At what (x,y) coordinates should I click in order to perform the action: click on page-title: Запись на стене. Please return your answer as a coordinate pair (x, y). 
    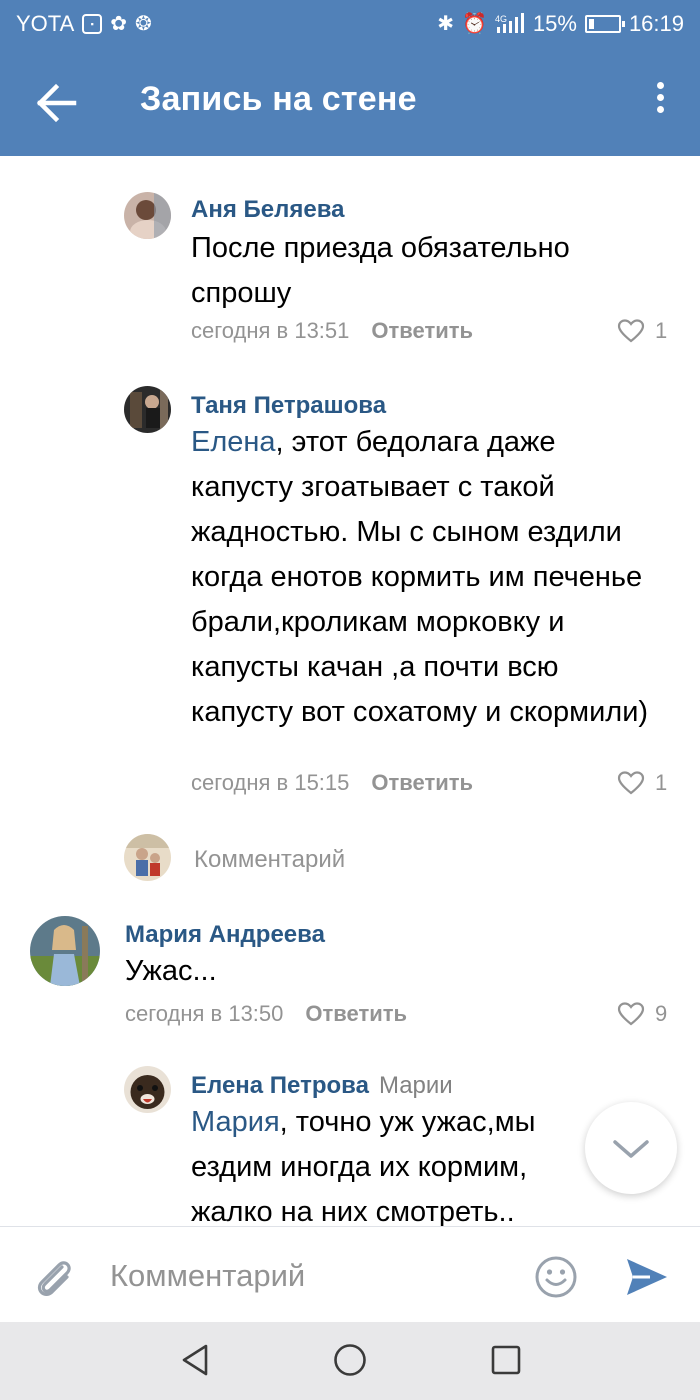
    Looking at the image, I should click on (278, 99).